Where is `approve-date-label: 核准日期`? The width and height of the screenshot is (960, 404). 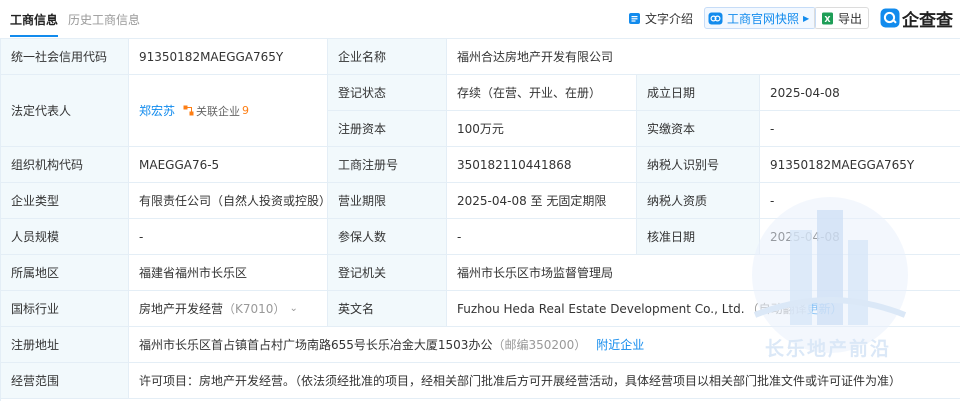 approve-date-label: 核准日期 is located at coordinates (698, 237).